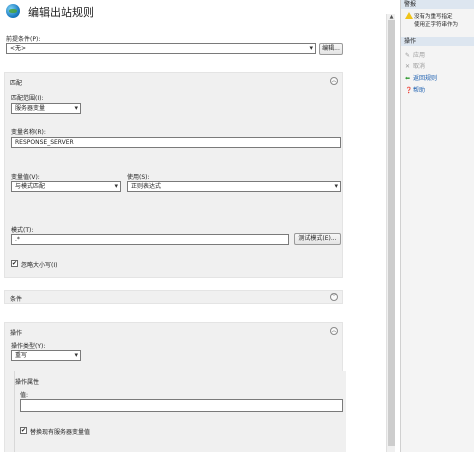 The image size is (474, 452). I want to click on alerts-header: 警报, so click(437, 4).